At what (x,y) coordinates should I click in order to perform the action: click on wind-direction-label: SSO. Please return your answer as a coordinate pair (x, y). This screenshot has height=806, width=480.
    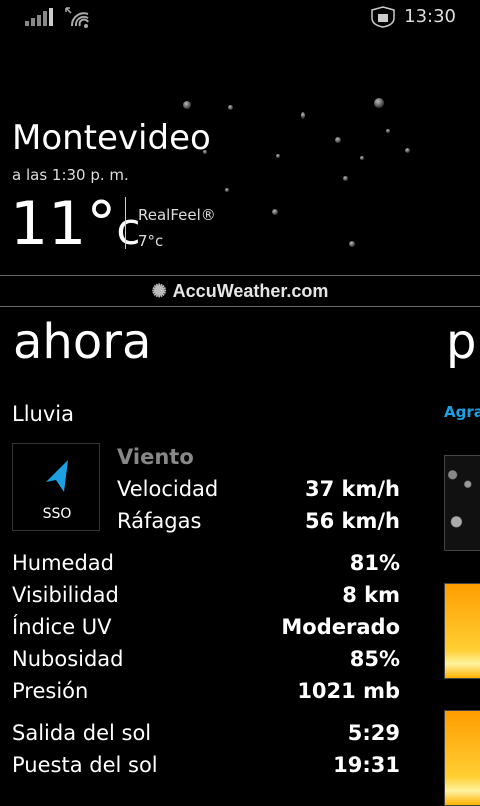
    Looking at the image, I should click on (57, 514).